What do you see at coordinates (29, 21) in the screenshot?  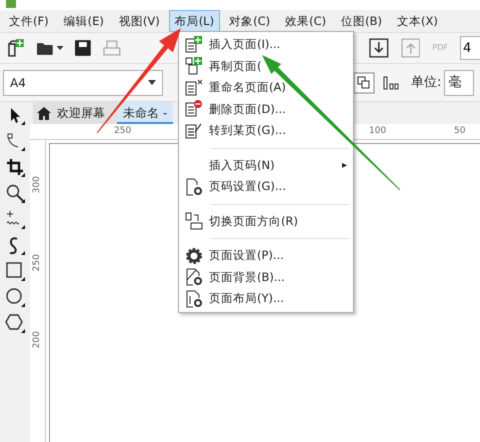 I see `menu-item: 文件(F)` at bounding box center [29, 21].